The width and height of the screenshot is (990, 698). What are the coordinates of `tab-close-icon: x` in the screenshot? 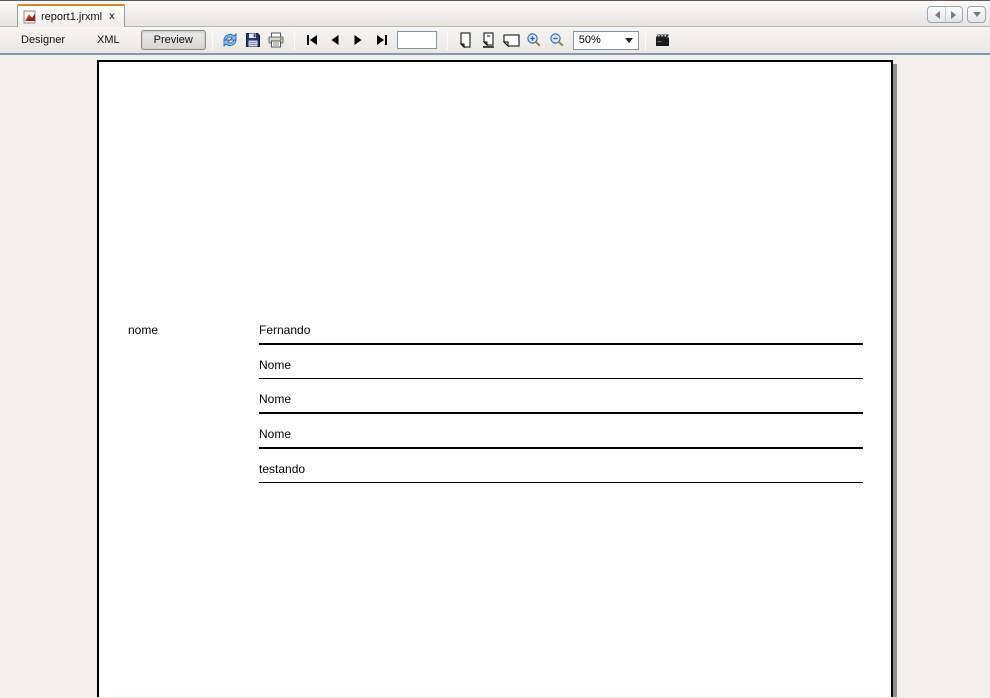 It's located at (112, 16).